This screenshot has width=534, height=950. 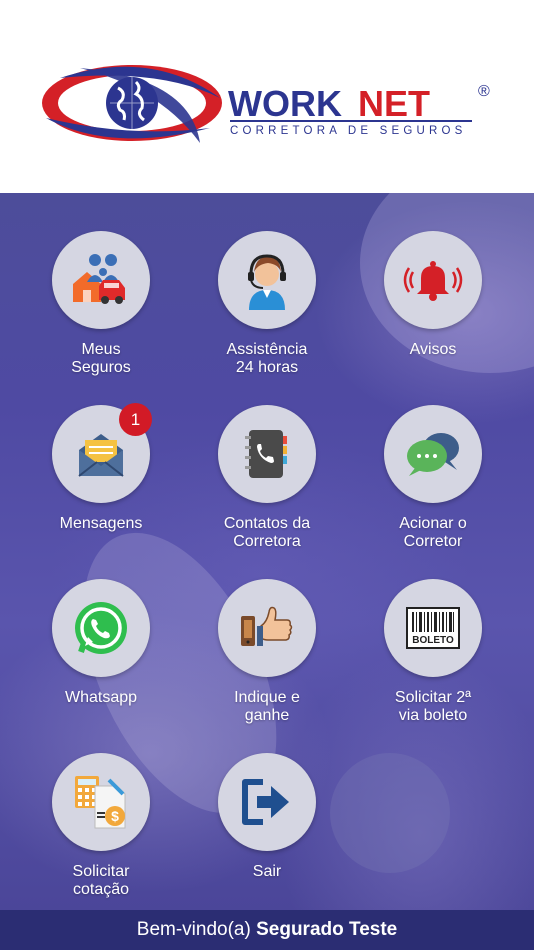 I want to click on menu-assistencia: Assistência 24 horas, so click(x=267, y=304).